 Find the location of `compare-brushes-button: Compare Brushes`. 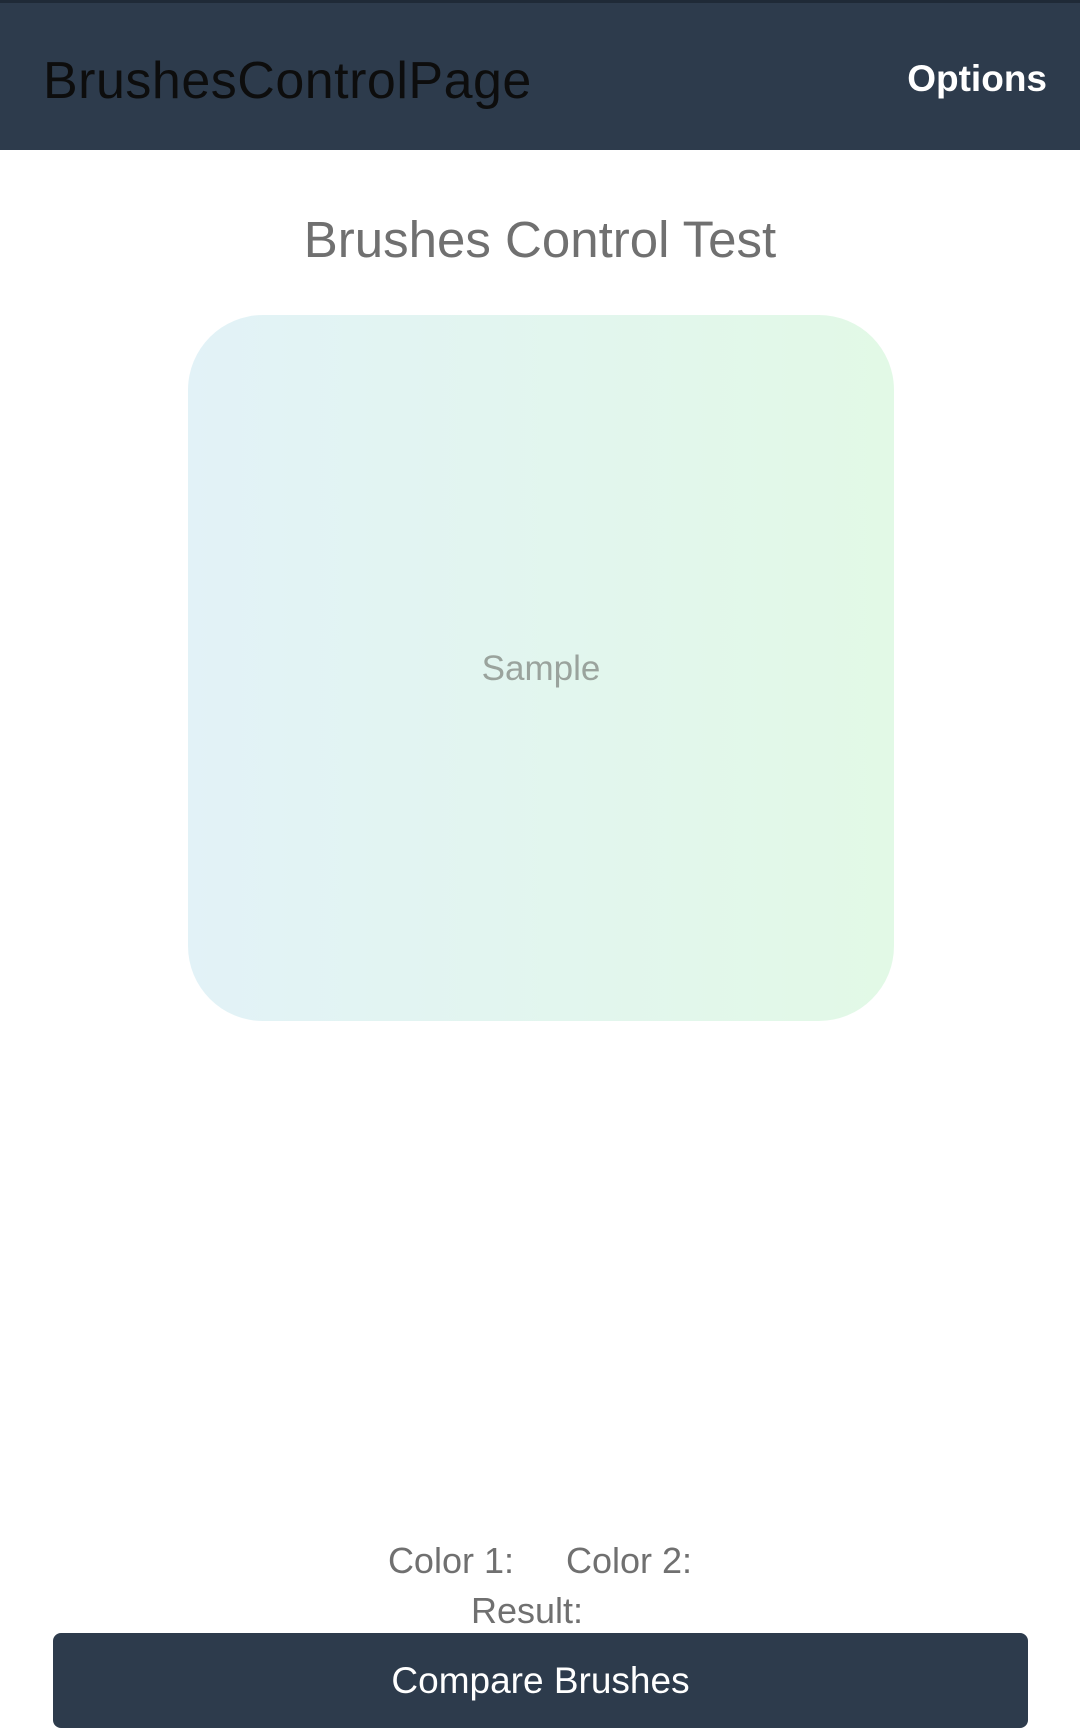

compare-brushes-button: Compare Brushes is located at coordinates (540, 1680).